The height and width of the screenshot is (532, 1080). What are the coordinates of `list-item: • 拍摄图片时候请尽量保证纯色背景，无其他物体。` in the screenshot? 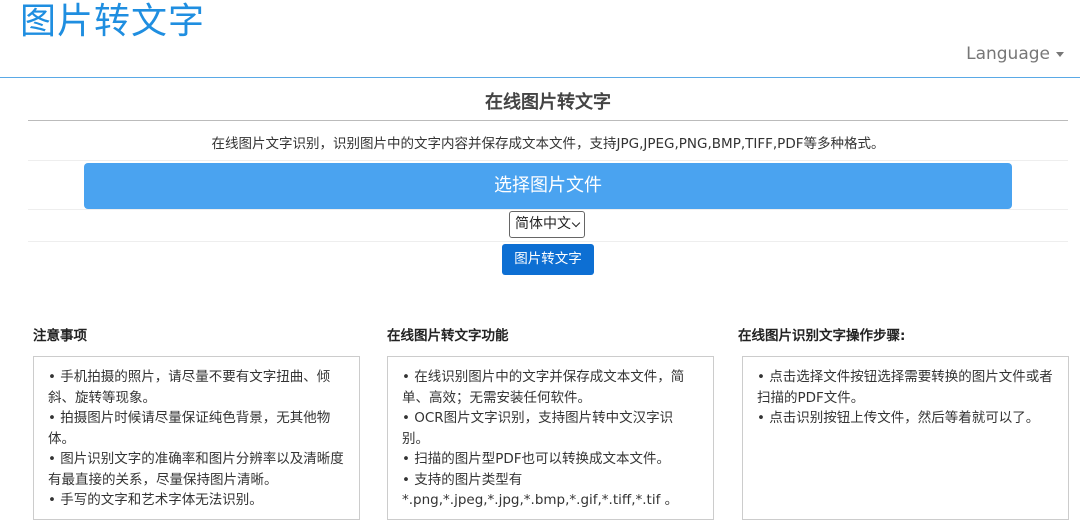 It's located at (189, 428).